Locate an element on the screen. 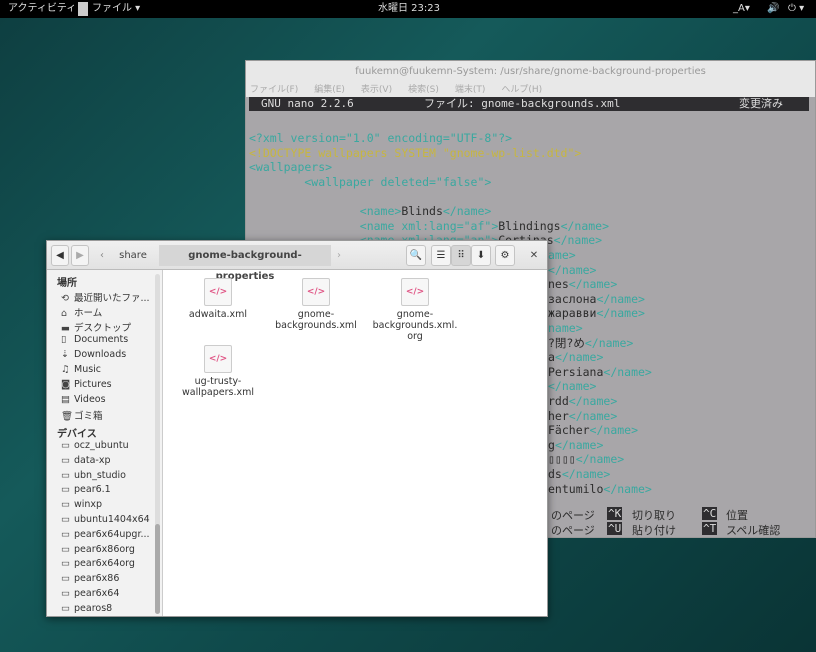  sidebar-item-device: ▭ pearos8 is located at coordinates (86, 608).